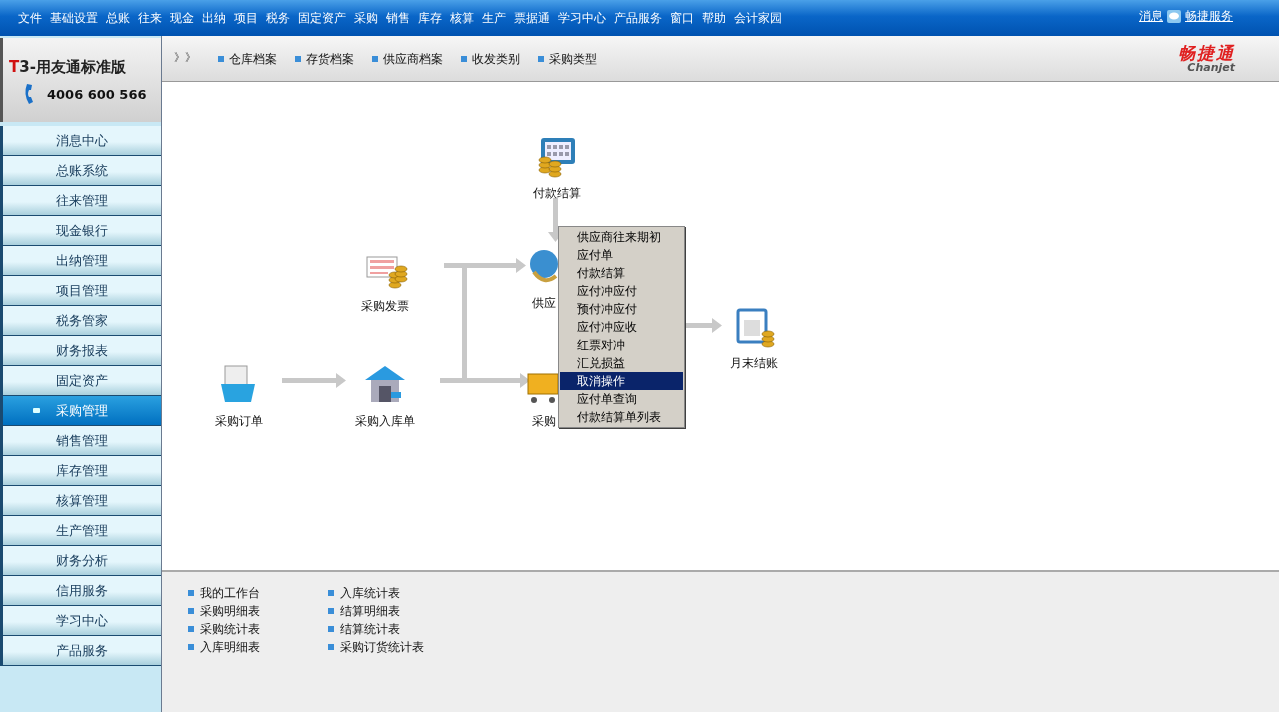 The image size is (1279, 712). I want to click on toolbar-link: 仓库档案, so click(247, 58).